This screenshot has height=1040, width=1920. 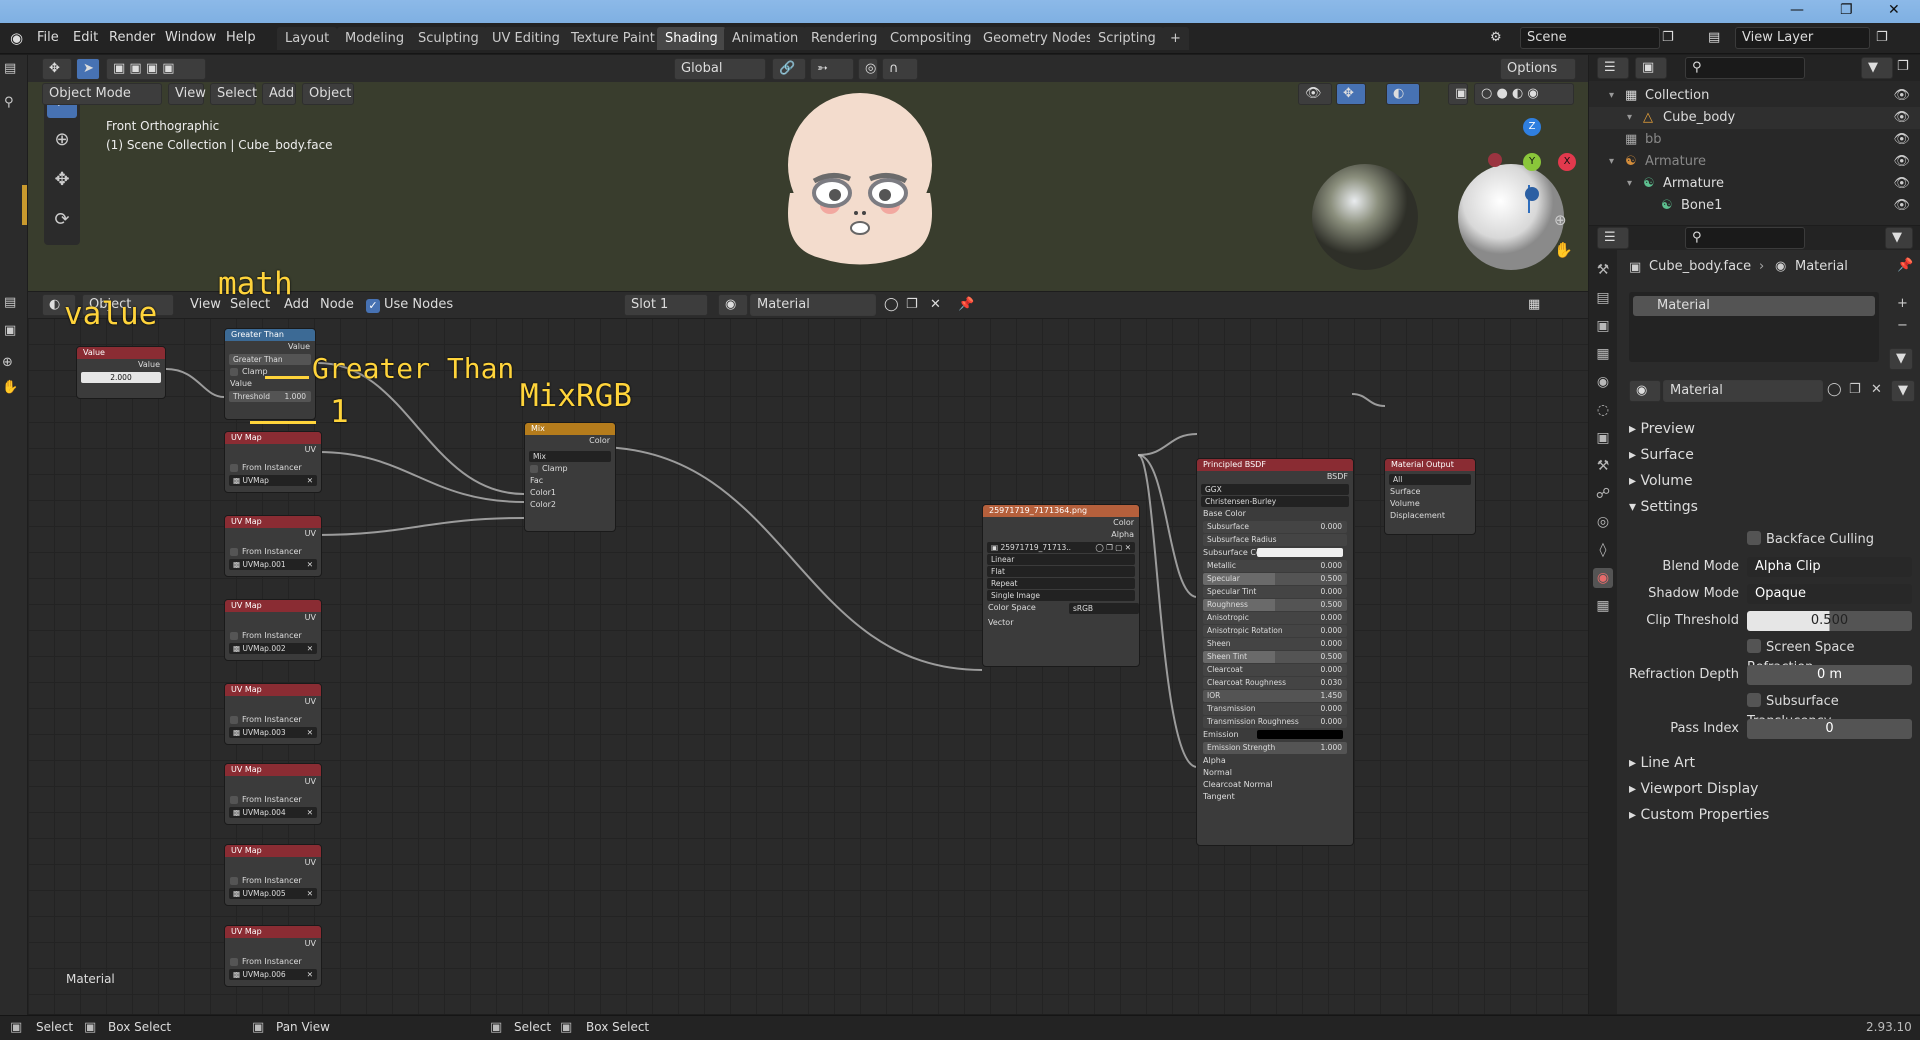 What do you see at coordinates (1275, 670) in the screenshot?
I see `bsdf-input-row: Clearcoat 0.000` at bounding box center [1275, 670].